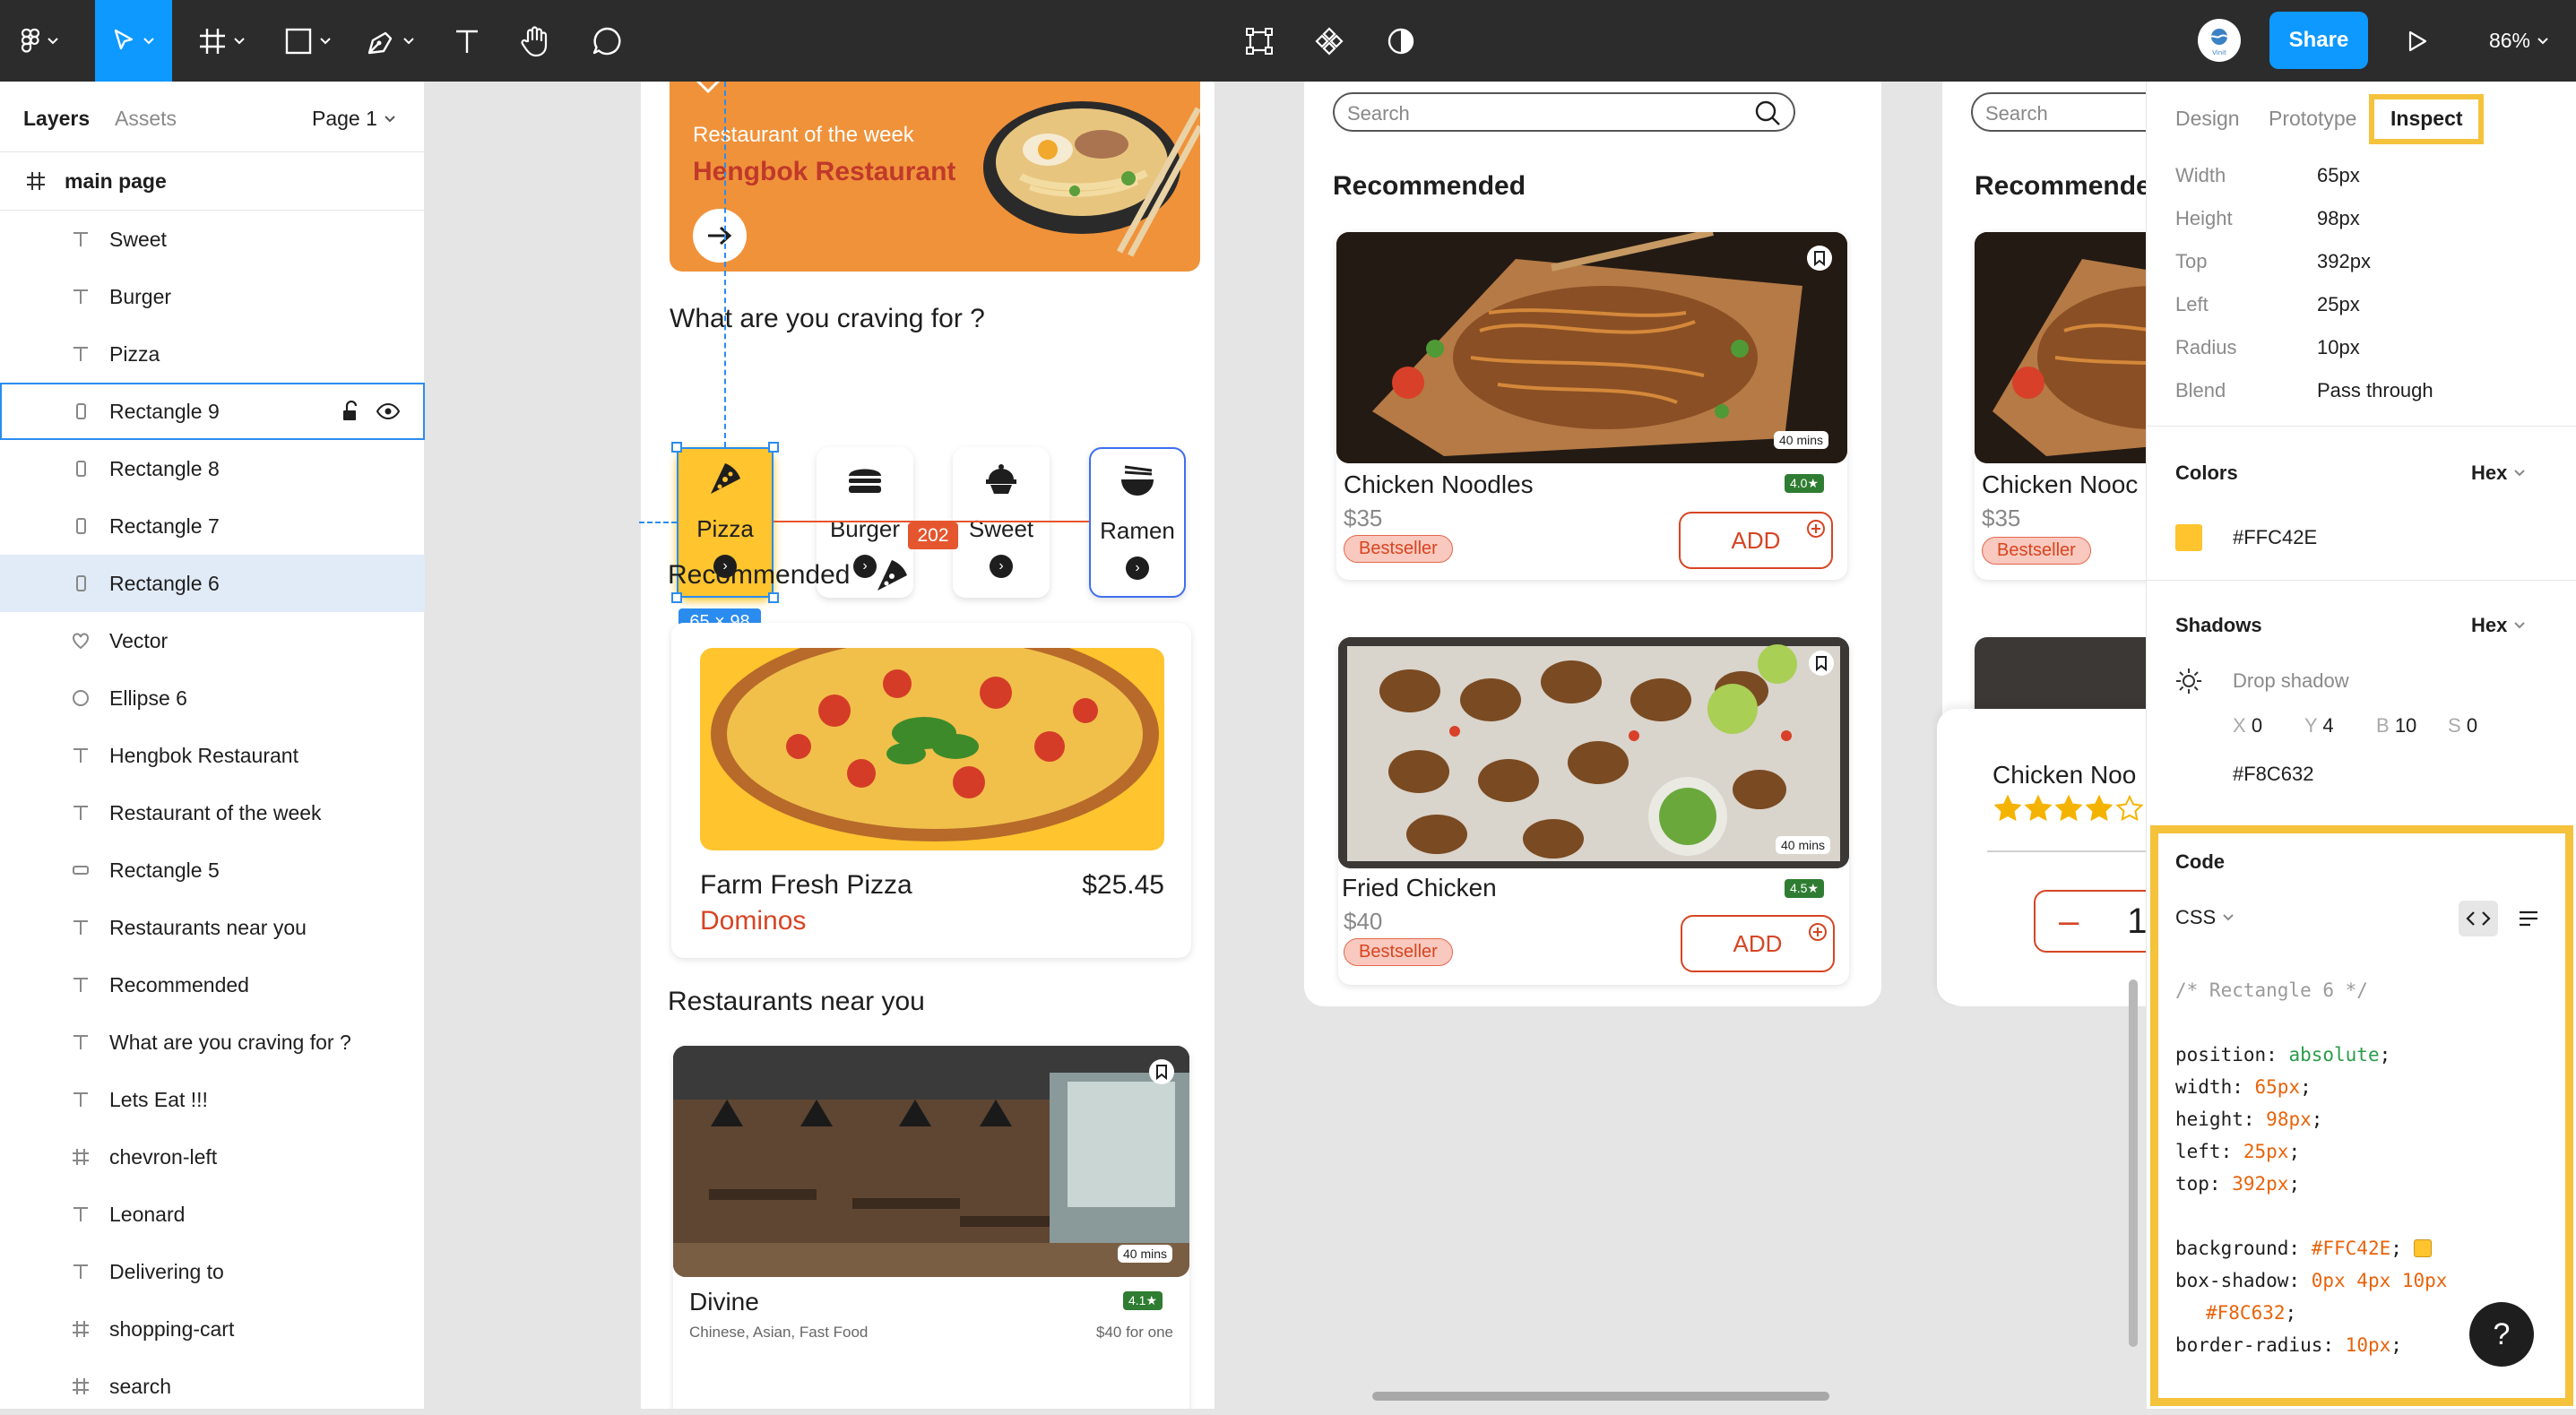 This screenshot has width=2576, height=1415. Describe the element at coordinates (2312, 119) in the screenshot. I see `tab-prototype: Prototype` at that location.